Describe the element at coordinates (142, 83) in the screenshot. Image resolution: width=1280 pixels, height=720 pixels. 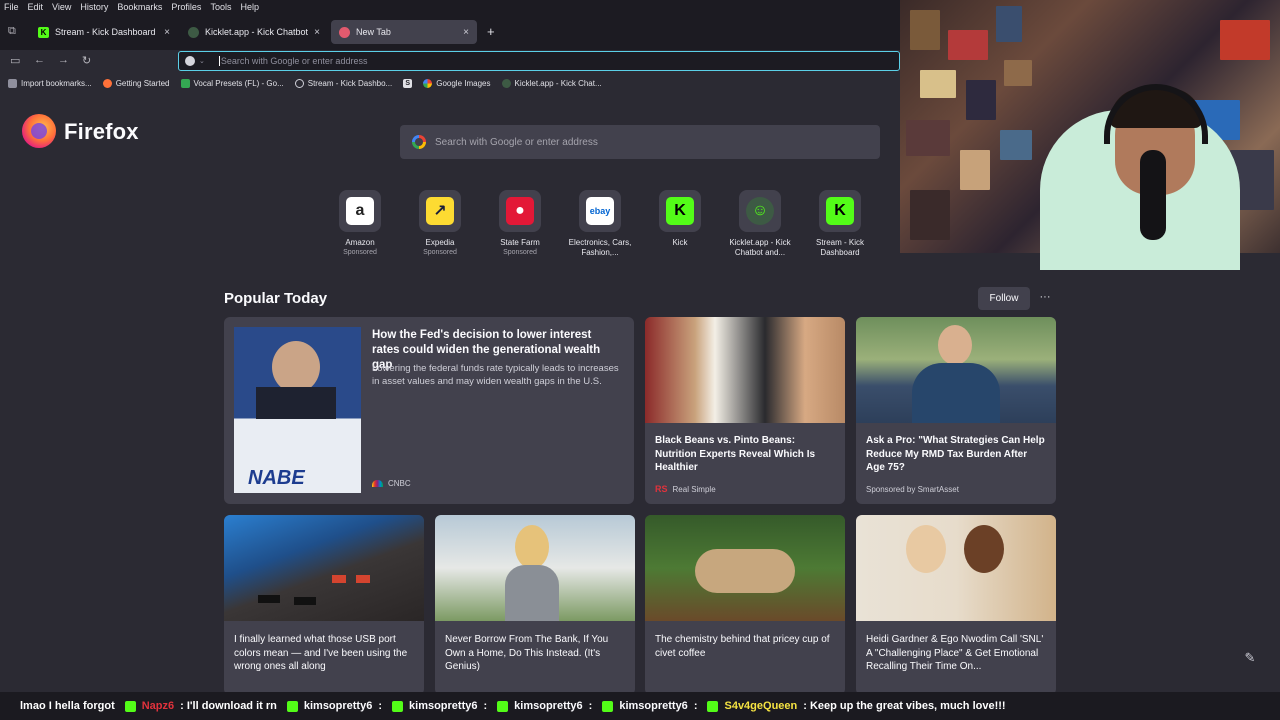
I see `bookmark-label: Getting Started` at that location.